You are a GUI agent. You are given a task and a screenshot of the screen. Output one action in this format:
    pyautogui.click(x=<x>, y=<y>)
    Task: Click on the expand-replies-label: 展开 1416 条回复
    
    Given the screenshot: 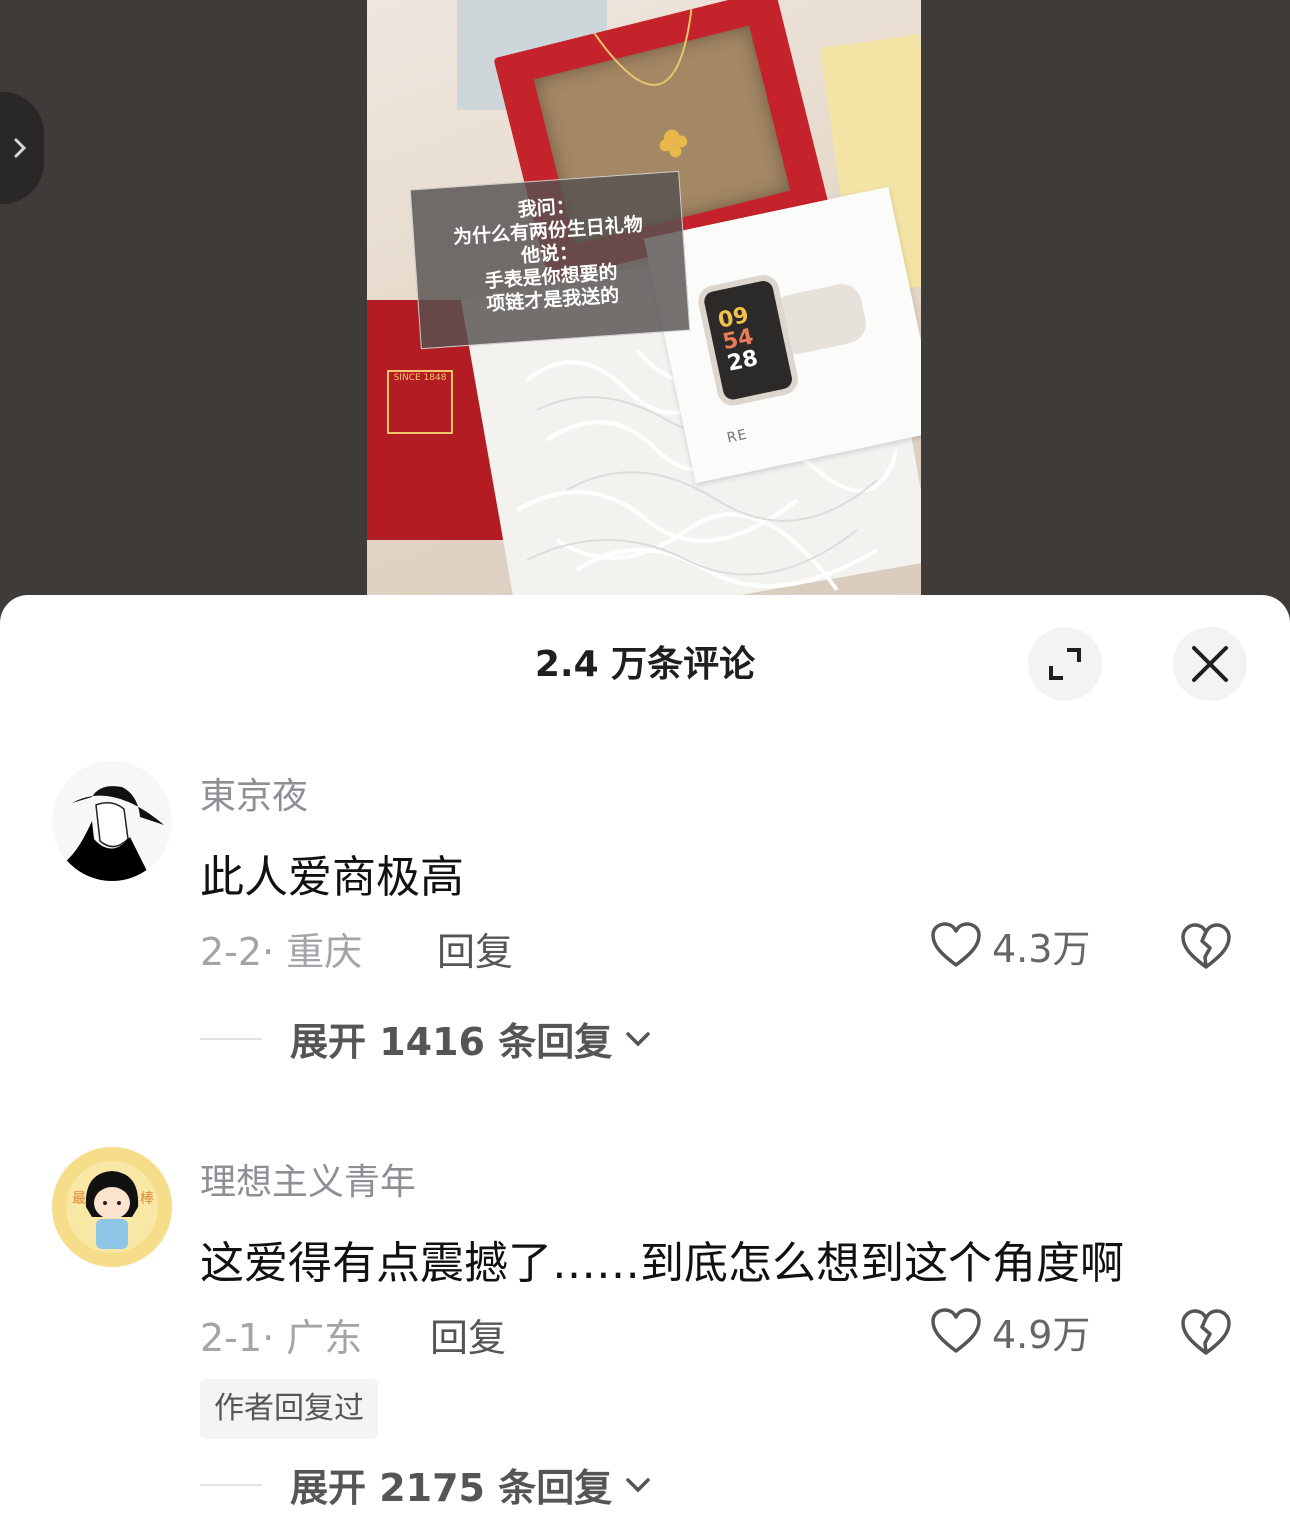 What is the action you would take?
    pyautogui.click(x=451, y=1042)
    